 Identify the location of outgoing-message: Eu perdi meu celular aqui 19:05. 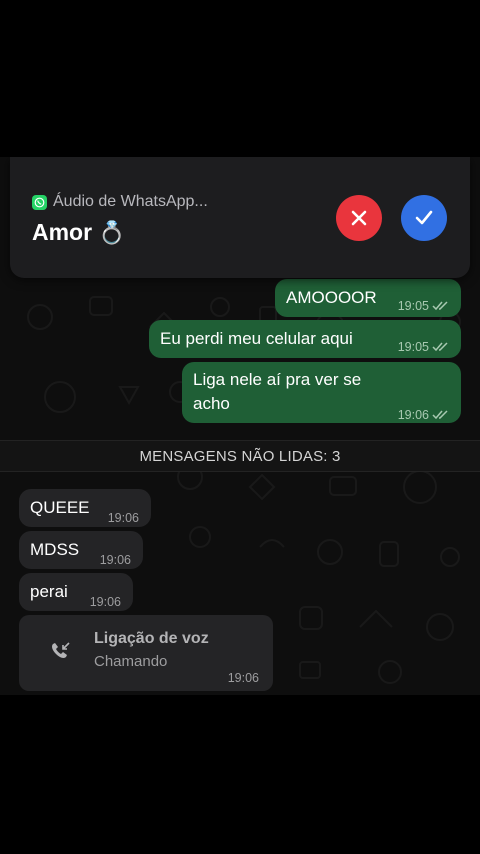
(305, 339).